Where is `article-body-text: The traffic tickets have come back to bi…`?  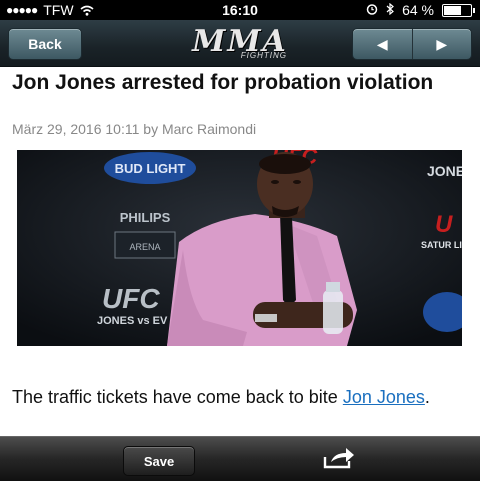
article-body-text: The traffic tickets have come back to bi… is located at coordinates (177, 397).